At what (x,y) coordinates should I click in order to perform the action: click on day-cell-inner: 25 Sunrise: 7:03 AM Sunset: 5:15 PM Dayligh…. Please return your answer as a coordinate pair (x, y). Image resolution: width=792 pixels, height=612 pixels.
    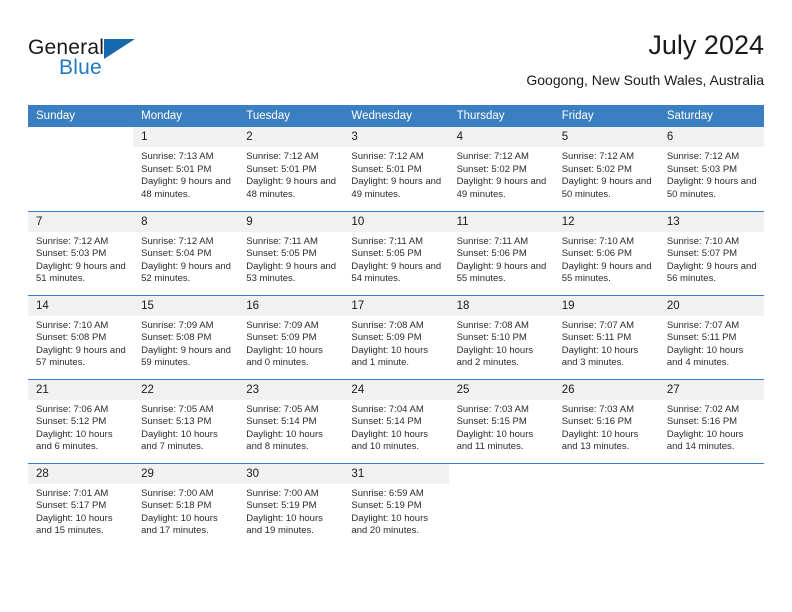
    Looking at the image, I should click on (501, 421).